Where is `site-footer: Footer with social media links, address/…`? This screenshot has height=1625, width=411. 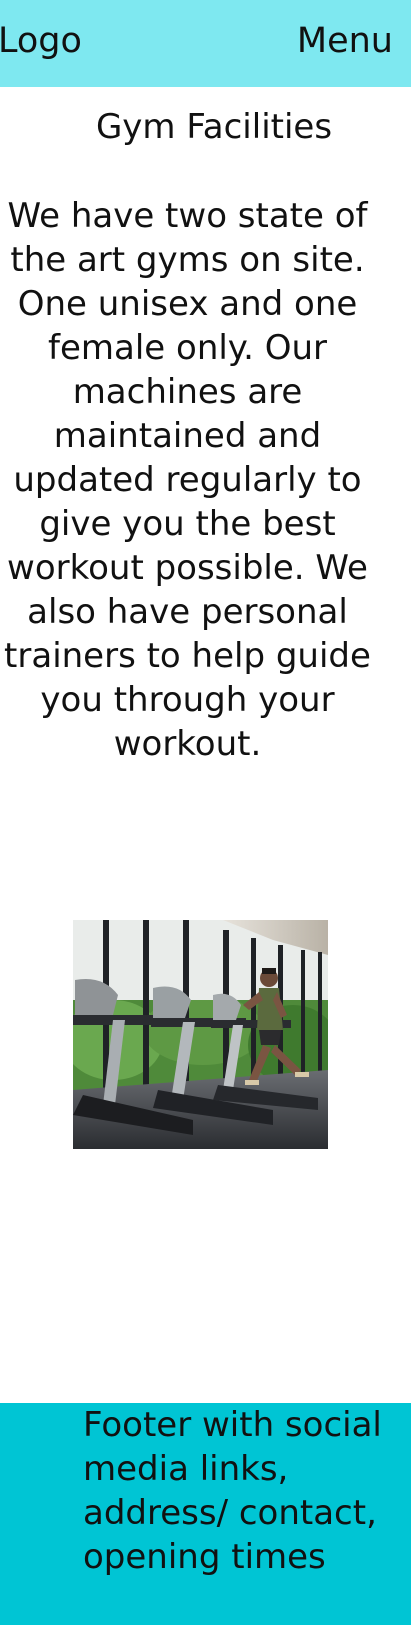
site-footer: Footer with social media links, address/… is located at coordinates (205, 1514).